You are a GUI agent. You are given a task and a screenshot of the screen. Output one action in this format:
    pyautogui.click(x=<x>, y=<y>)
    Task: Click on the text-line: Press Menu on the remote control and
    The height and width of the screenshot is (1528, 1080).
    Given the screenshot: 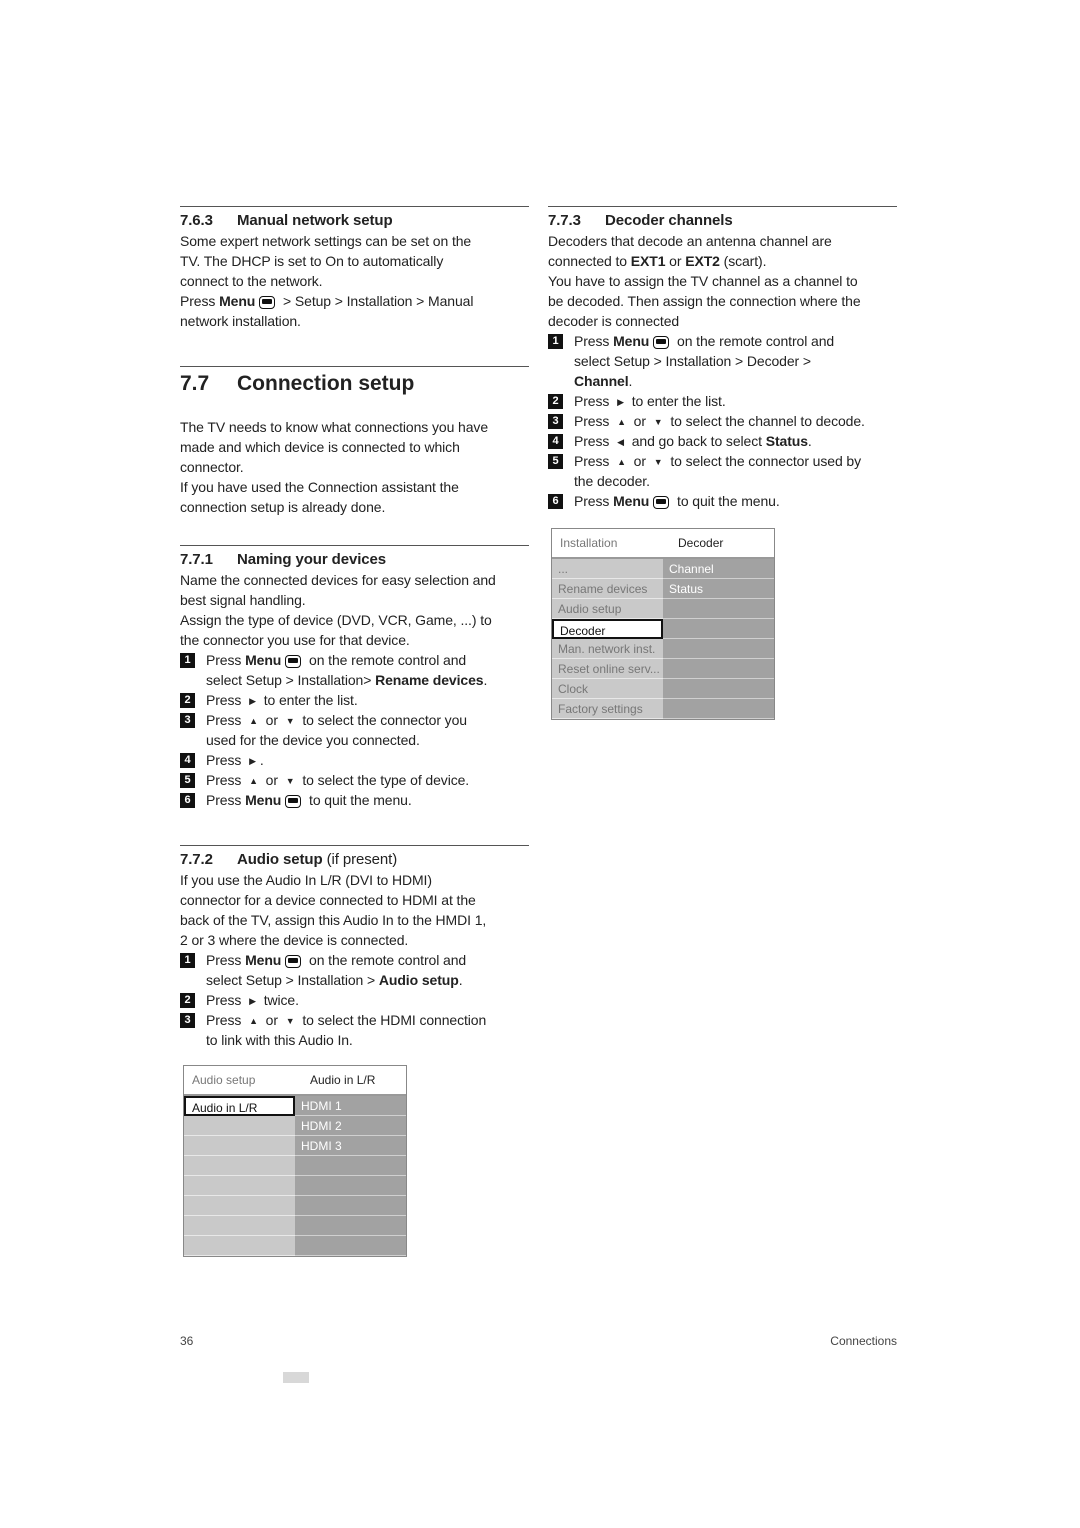 What is the action you would take?
    pyautogui.click(x=367, y=960)
    